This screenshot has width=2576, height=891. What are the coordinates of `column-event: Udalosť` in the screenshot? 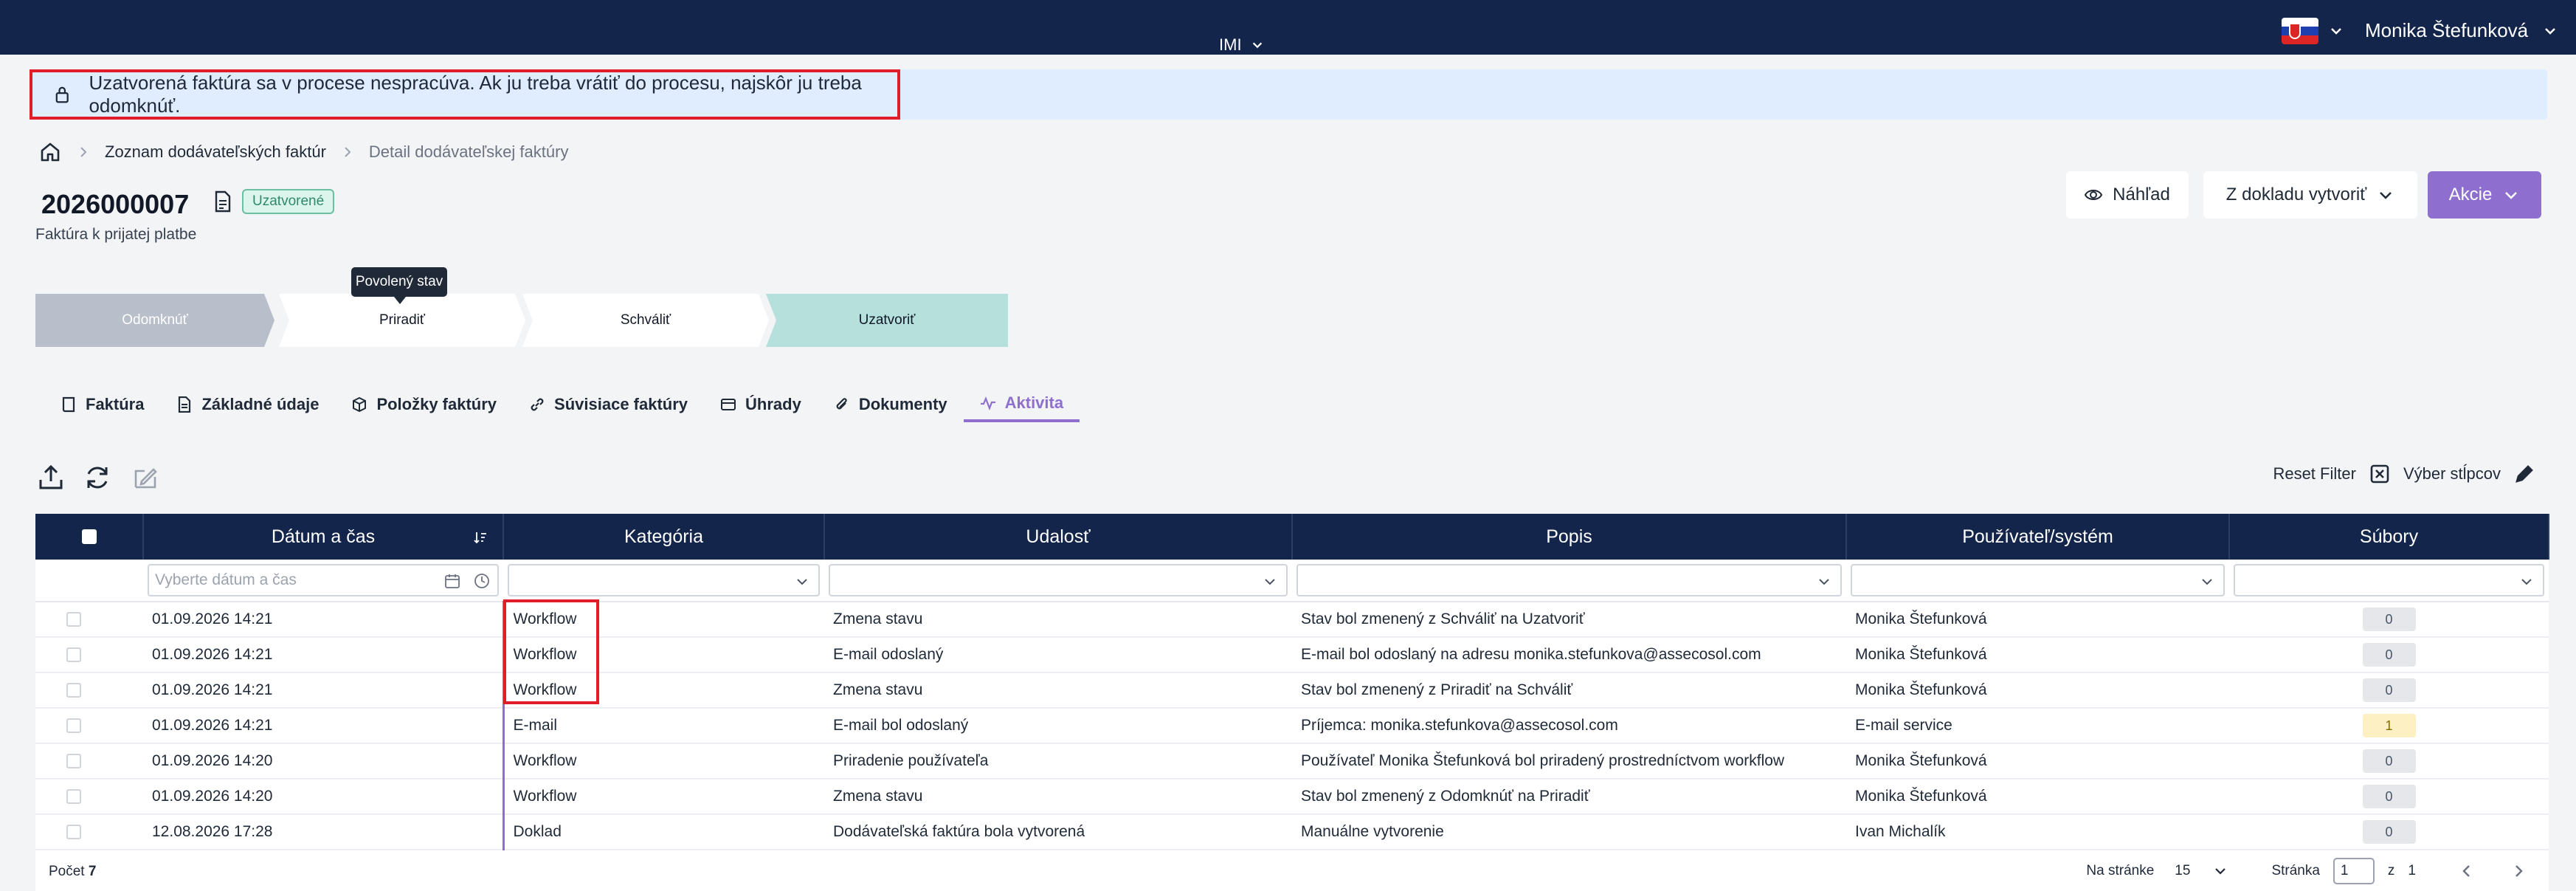 It's located at (1058, 537).